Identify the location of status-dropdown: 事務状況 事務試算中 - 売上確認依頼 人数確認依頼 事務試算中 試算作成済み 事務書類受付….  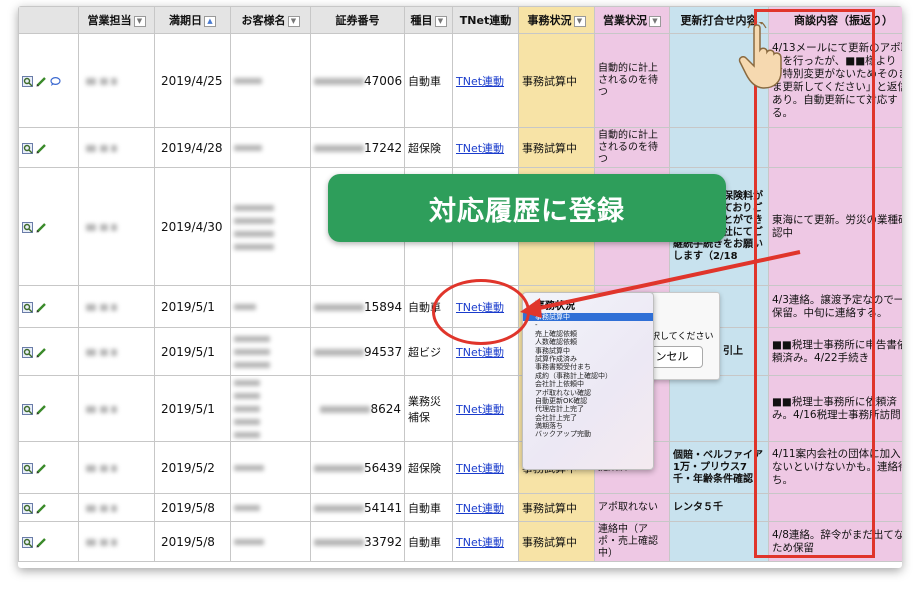
(588, 381).